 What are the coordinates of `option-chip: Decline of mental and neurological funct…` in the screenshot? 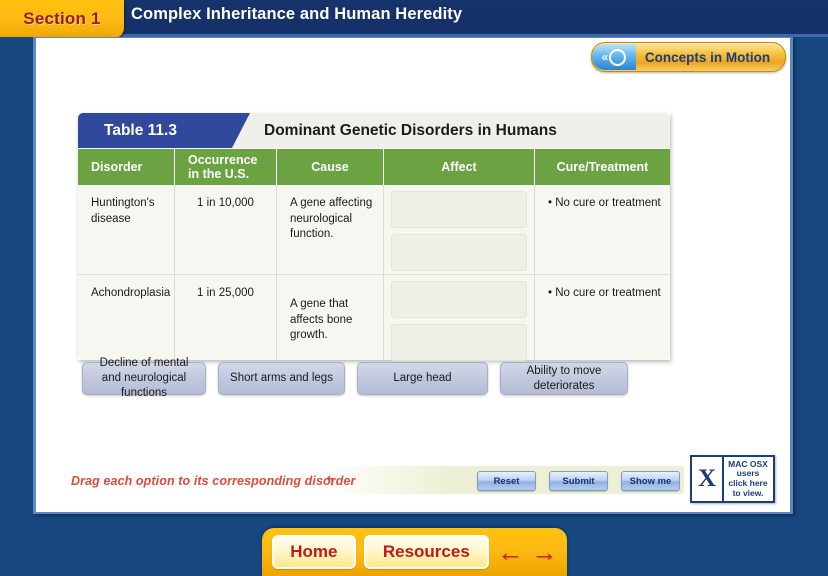 It's located at (144, 378).